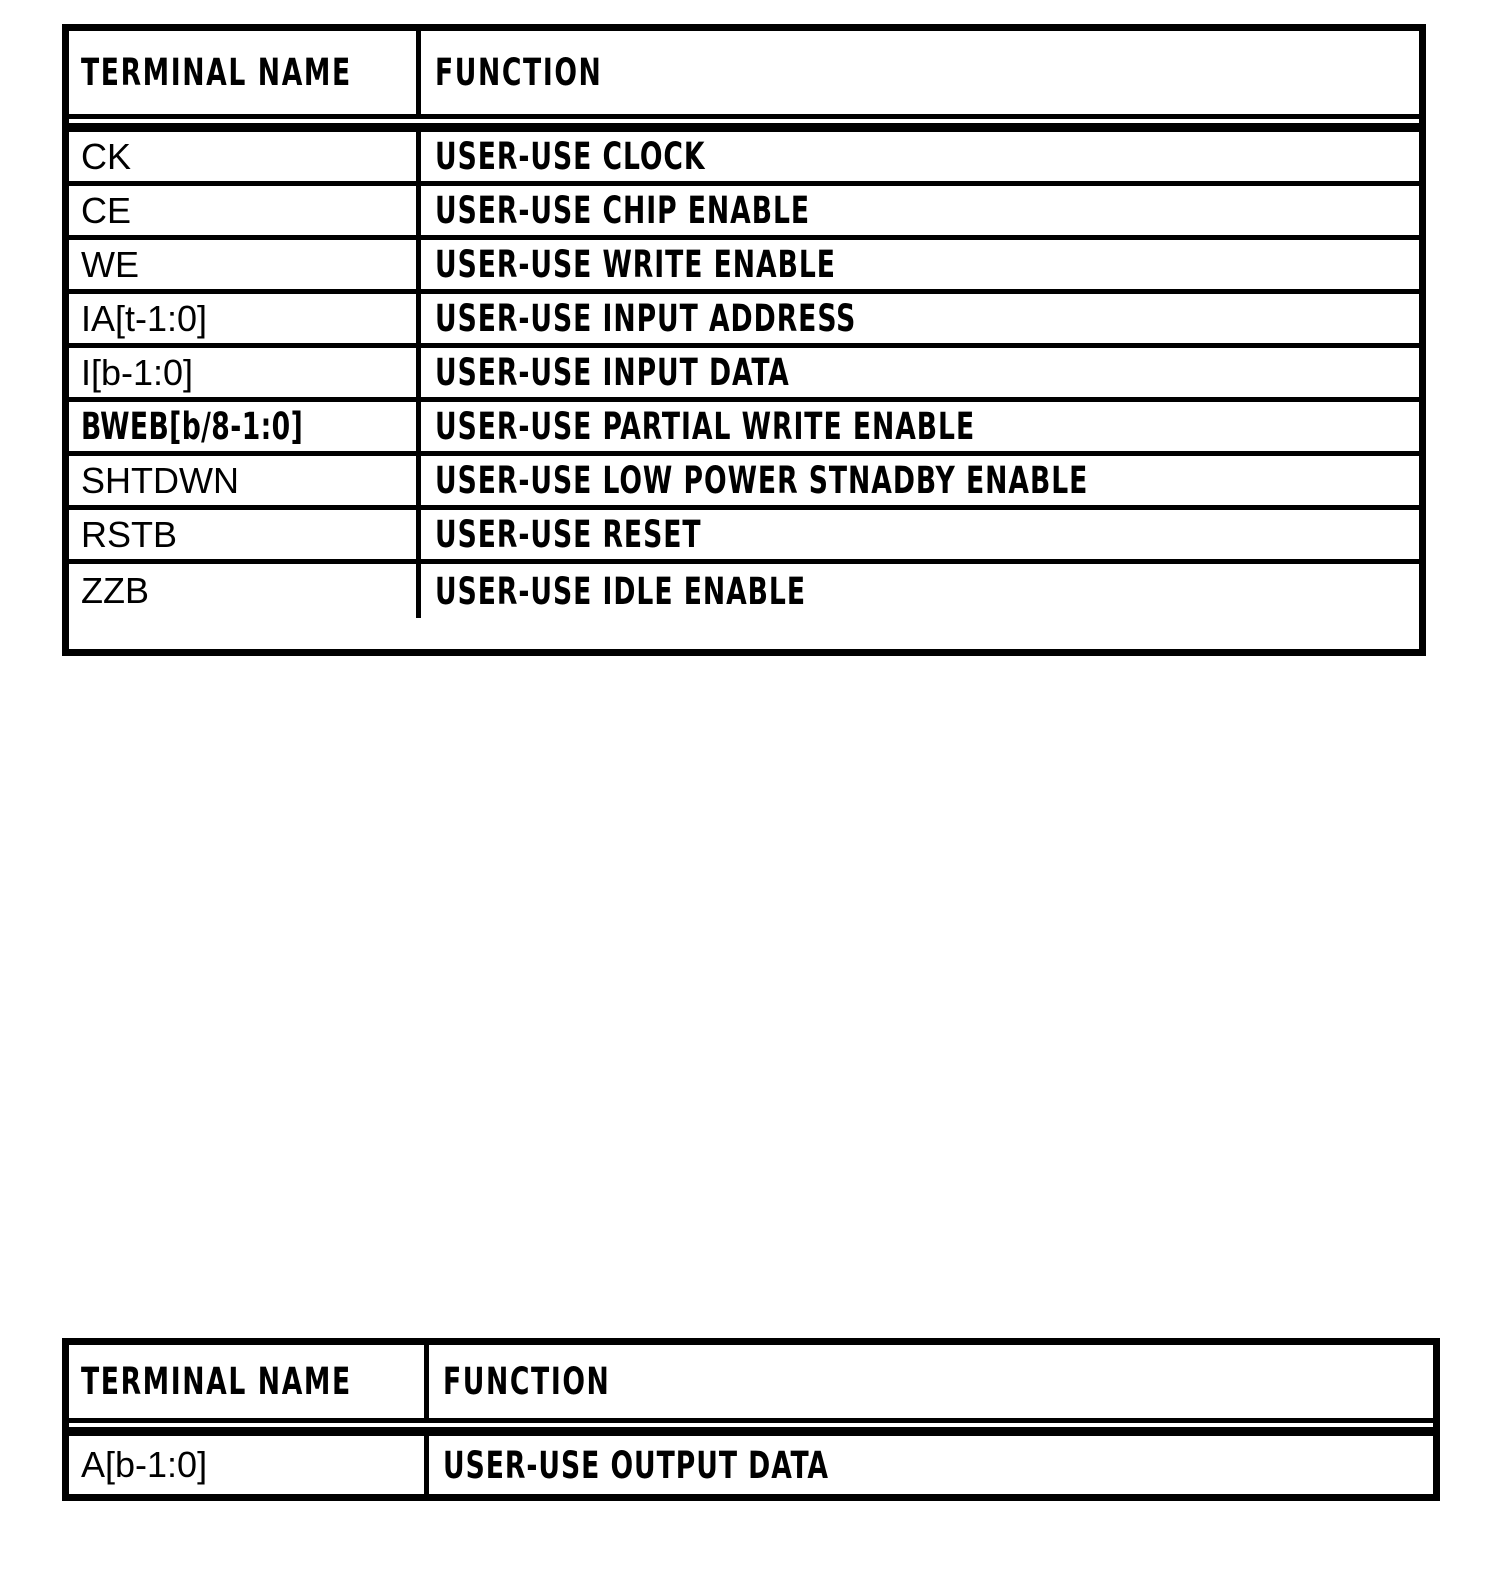 This screenshot has width=1495, height=1584. Describe the element at coordinates (245, 210) in the screenshot. I see `terminal-name-cell: CE` at that location.